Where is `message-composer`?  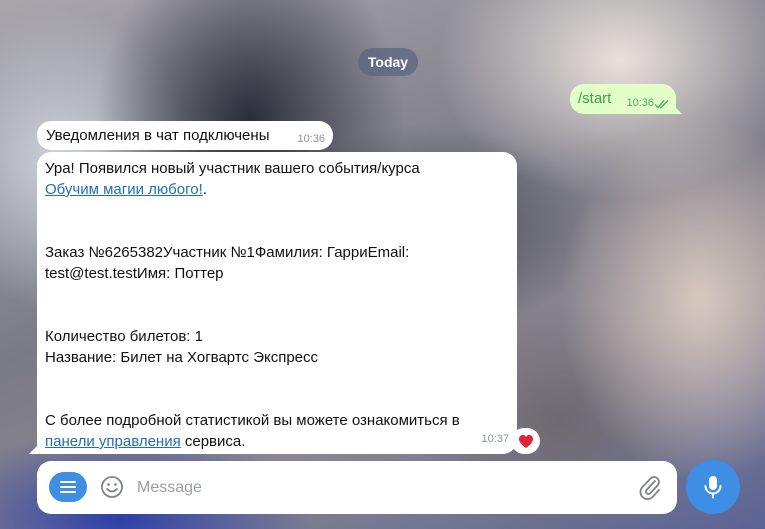
message-composer is located at coordinates (357, 487).